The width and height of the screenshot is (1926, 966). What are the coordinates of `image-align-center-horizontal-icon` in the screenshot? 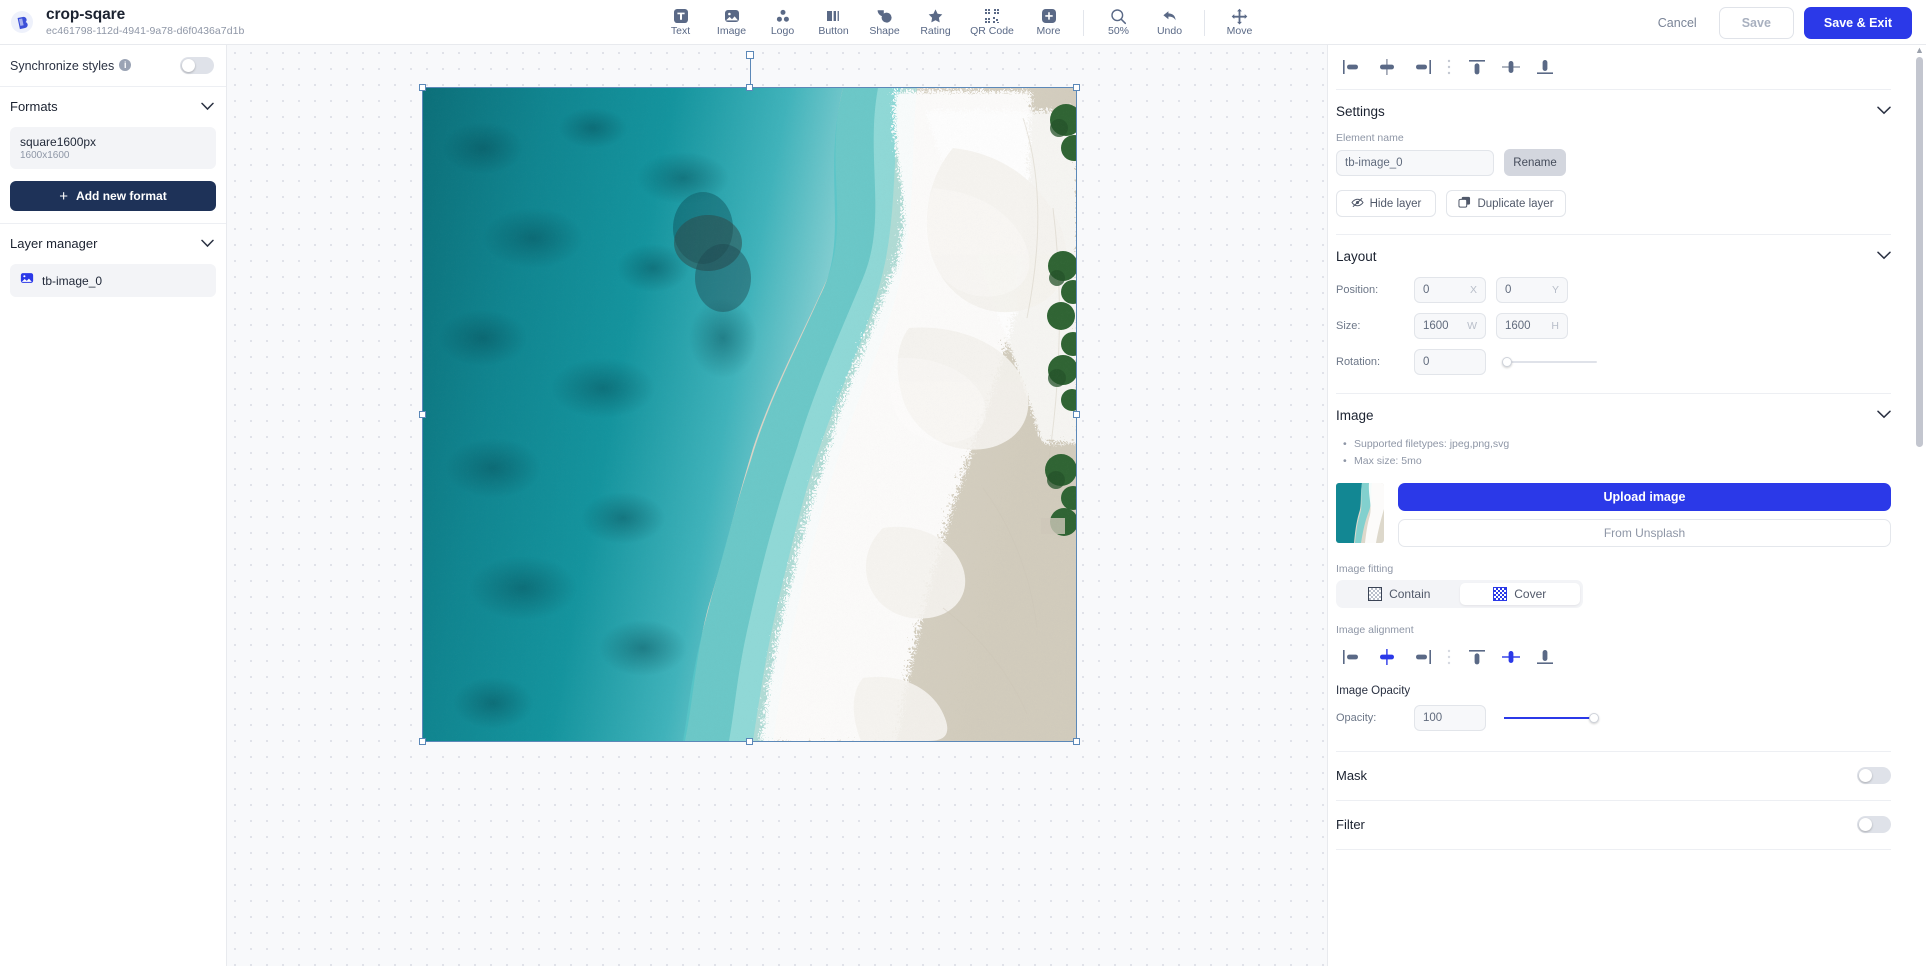 It's located at (1387, 657).